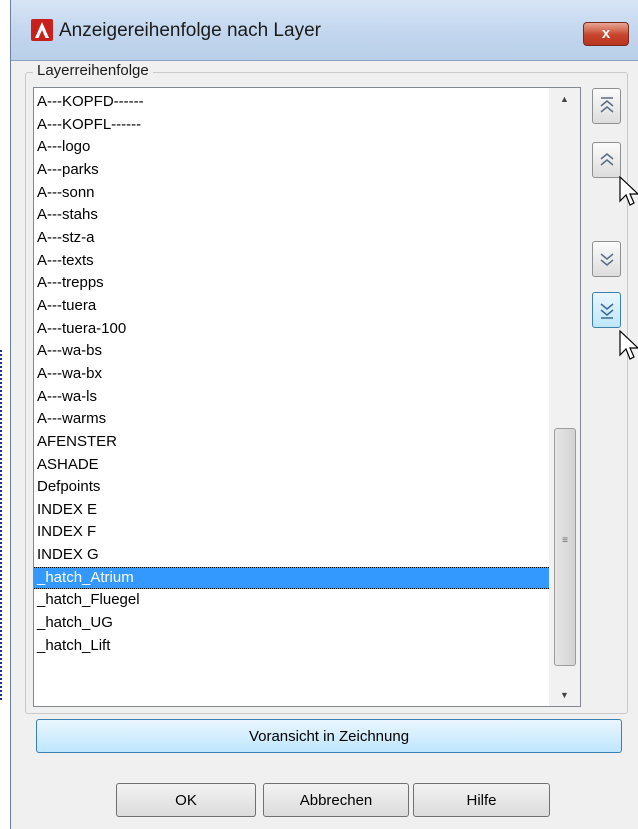 The height and width of the screenshot is (829, 638). What do you see at coordinates (291, 351) in the screenshot?
I see `layer-list-item: A---wa-bs` at bounding box center [291, 351].